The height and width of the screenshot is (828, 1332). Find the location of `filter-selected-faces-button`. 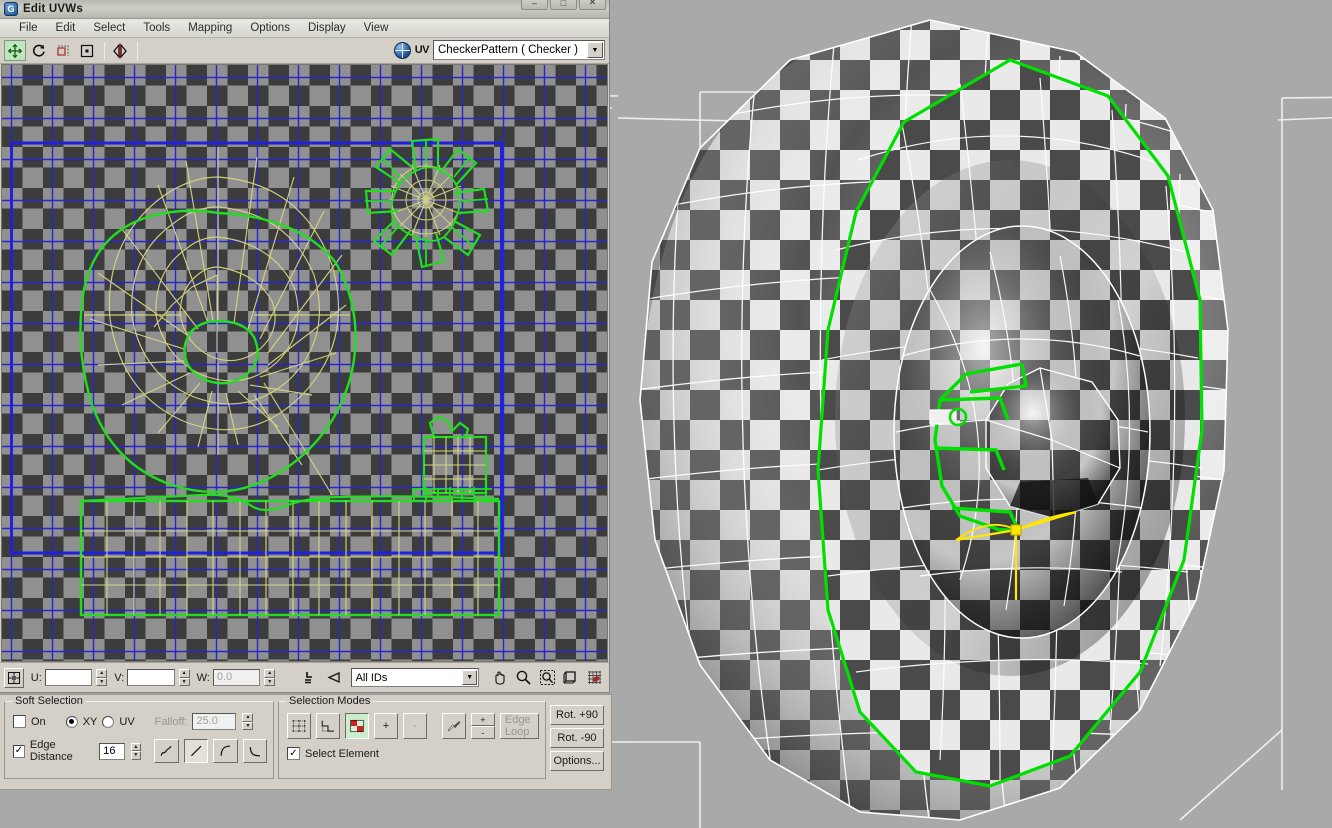

filter-selected-faces-button is located at coordinates (333, 677).